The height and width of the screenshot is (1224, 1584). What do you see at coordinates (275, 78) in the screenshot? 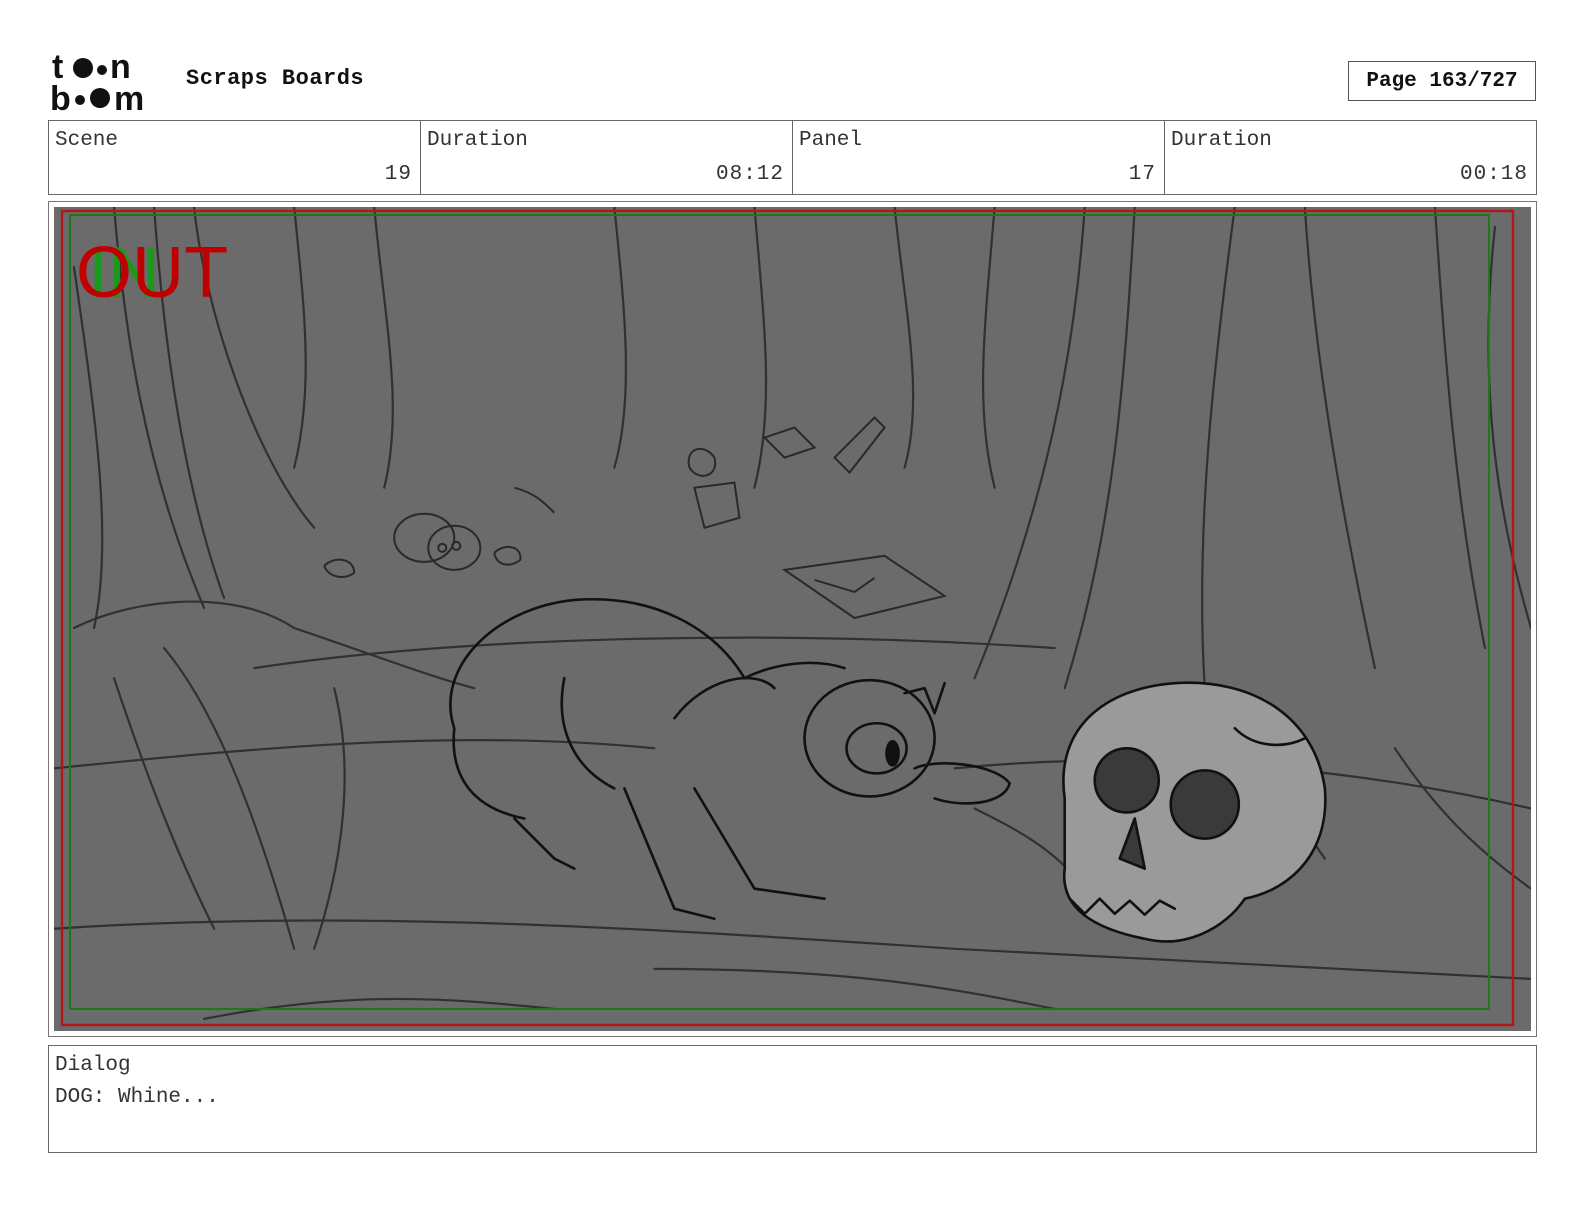
I see `document-title: Scraps Boards` at bounding box center [275, 78].